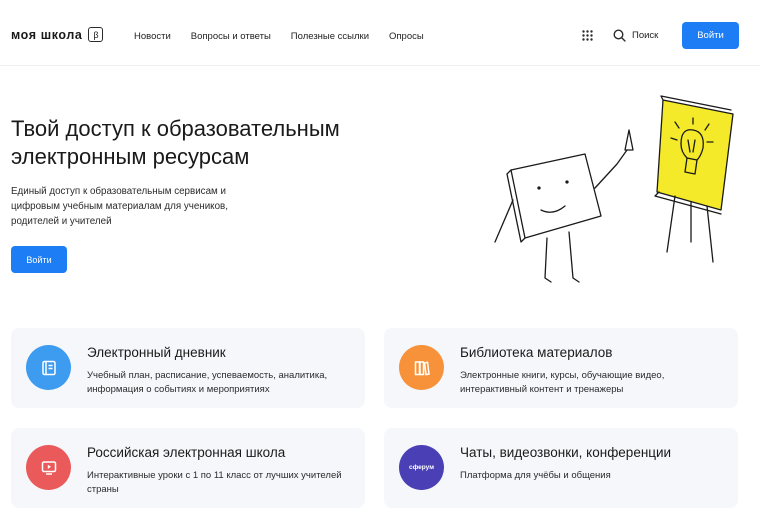  I want to click on sferum-icon: сферум, so click(421, 467).